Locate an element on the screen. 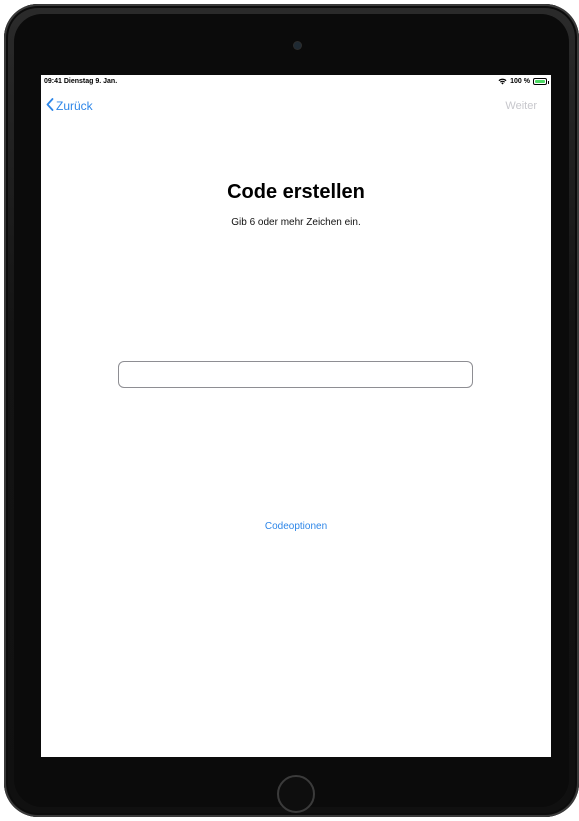  battery-tip is located at coordinates (548, 82).